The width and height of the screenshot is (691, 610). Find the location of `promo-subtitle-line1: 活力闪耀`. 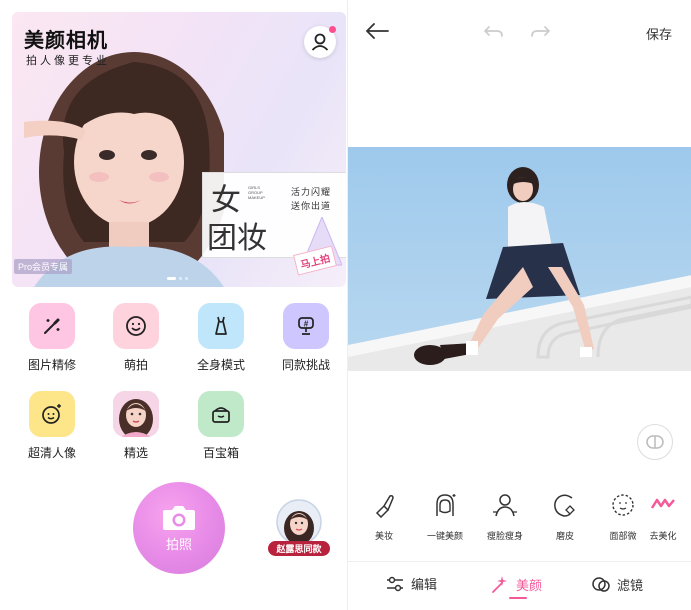

promo-subtitle-line1: 活力闪耀 is located at coordinates (311, 192).